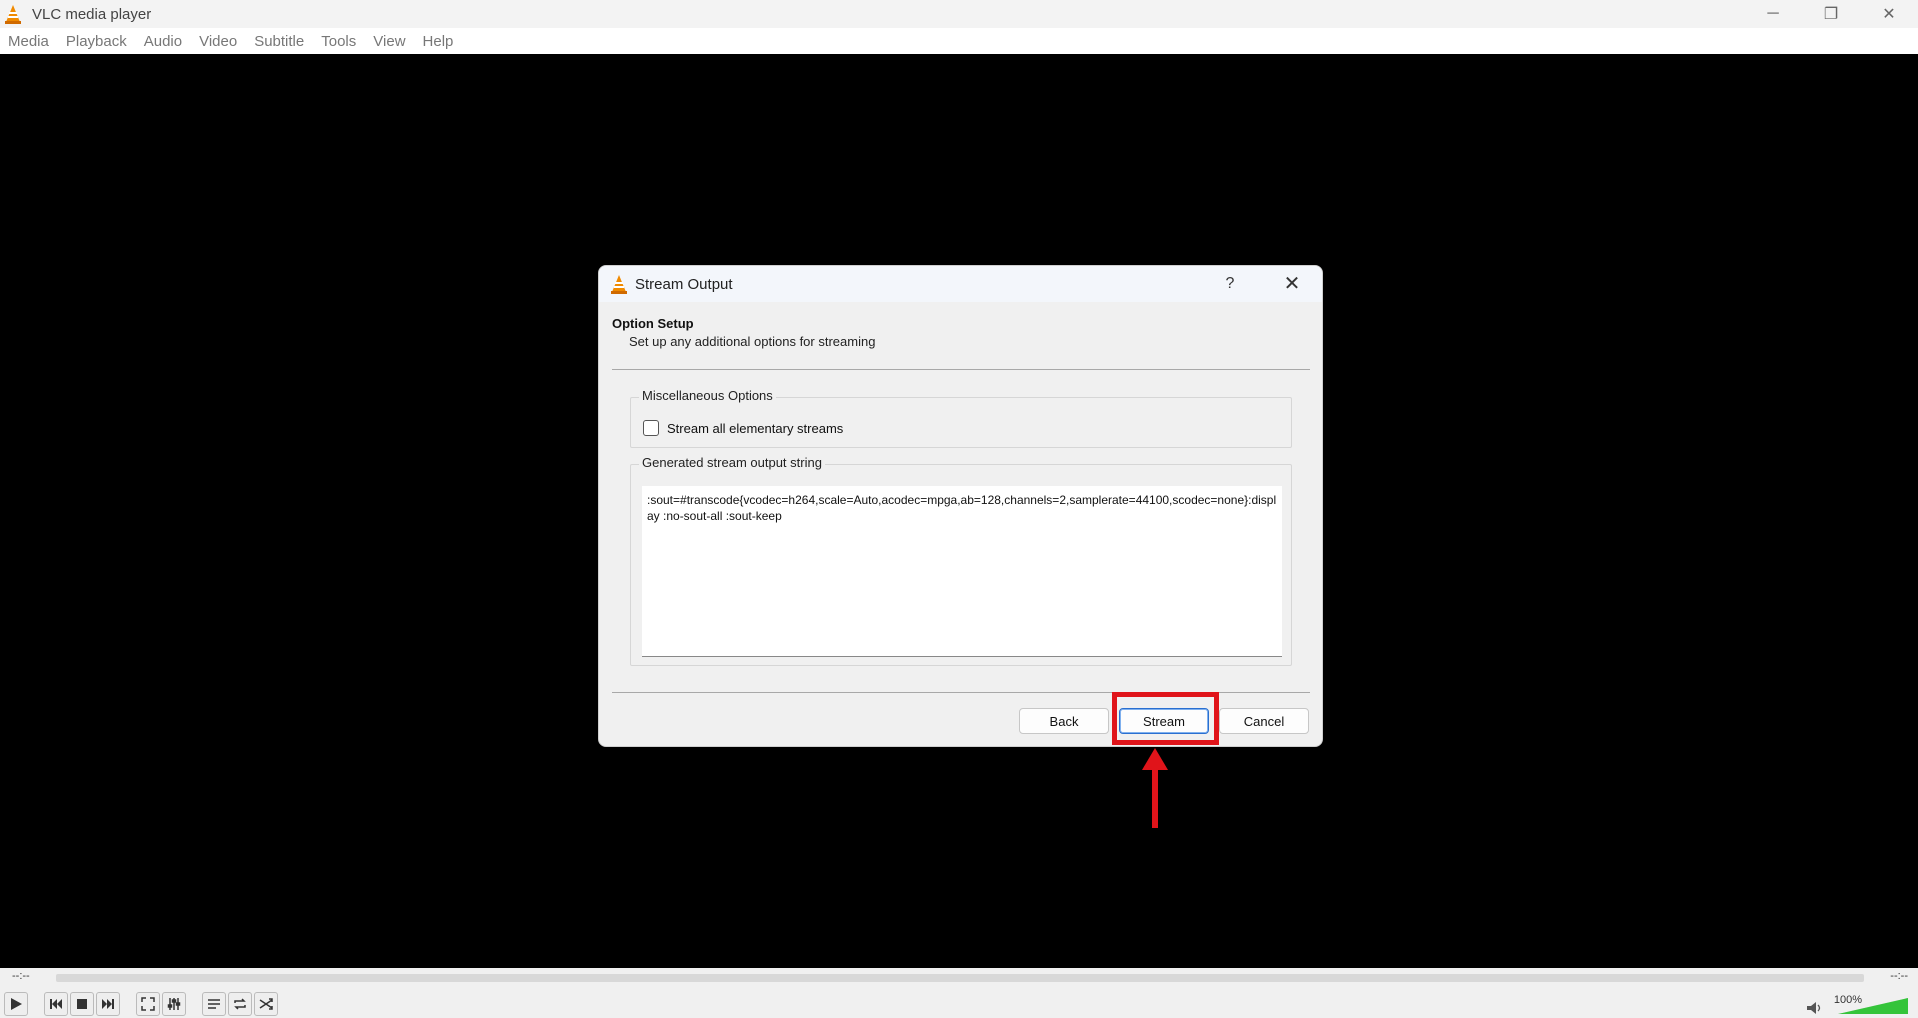 Image resolution: width=1918 pixels, height=1018 pixels. Describe the element at coordinates (755, 428) in the screenshot. I see `checkbox-label: Stream all elementary streams` at that location.